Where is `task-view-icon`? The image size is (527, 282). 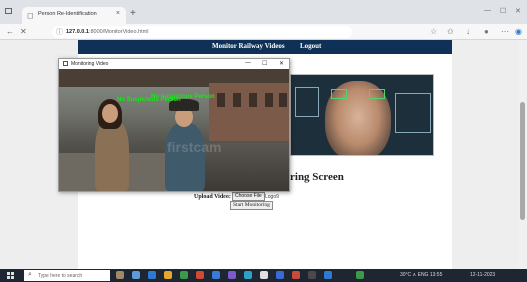 task-view-icon is located at coordinates (136, 275).